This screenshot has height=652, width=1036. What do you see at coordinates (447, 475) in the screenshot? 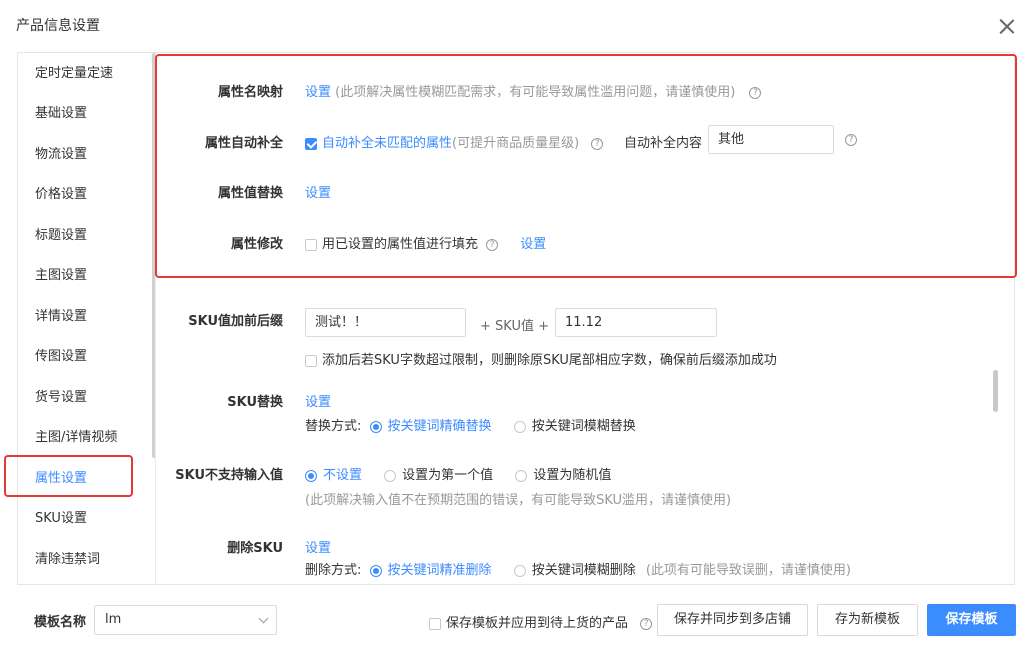
I see `sku-unsupported-option-first: 设置为第一个值` at bounding box center [447, 475].